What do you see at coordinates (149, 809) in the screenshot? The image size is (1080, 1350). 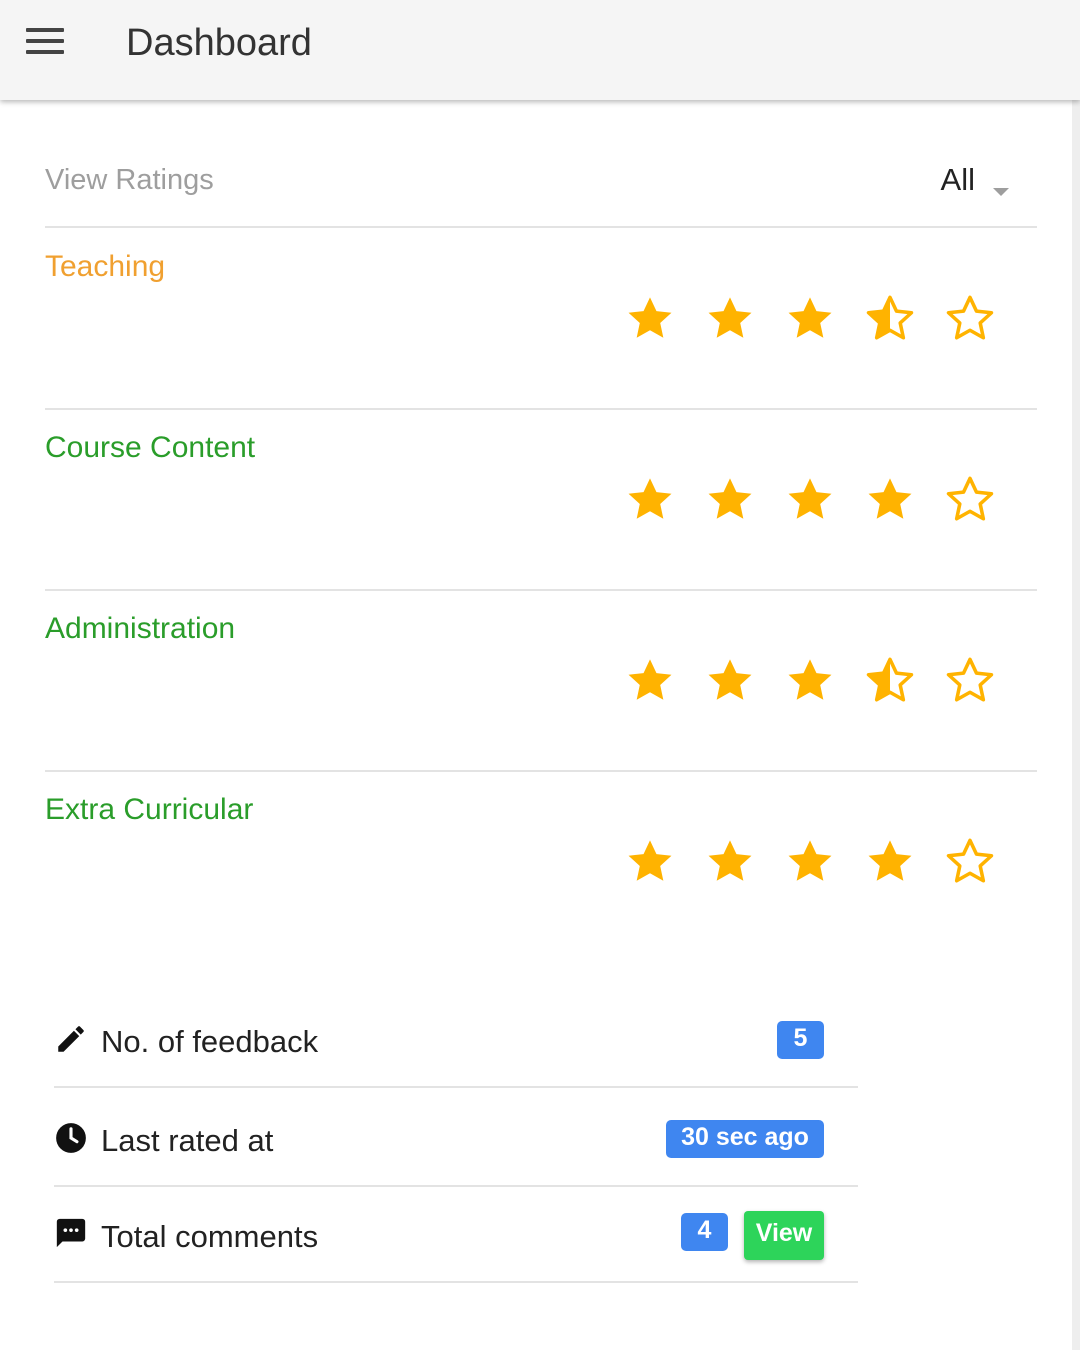 I see `rating-label-extra-curricular: Extra Curricular` at bounding box center [149, 809].